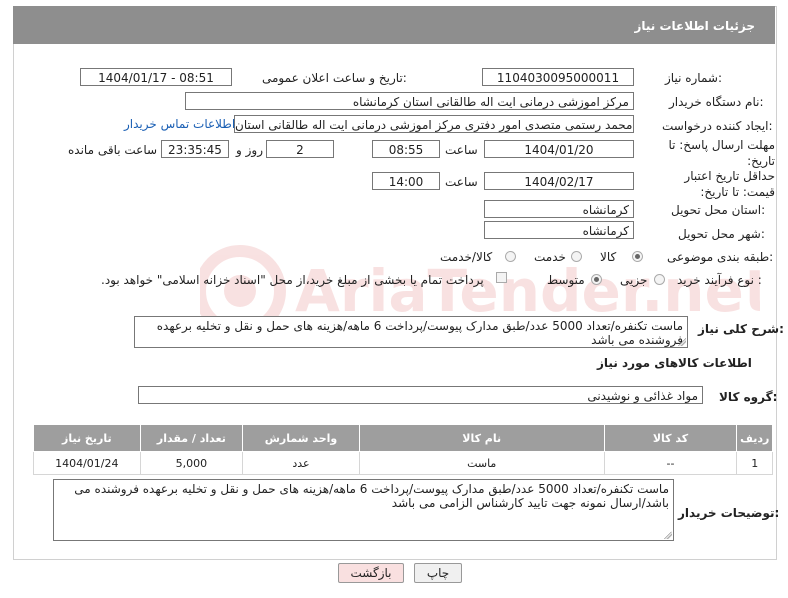 The height and width of the screenshot is (598, 788). I want to click on process-label: نوع فرآیند خرید :, so click(719, 280).